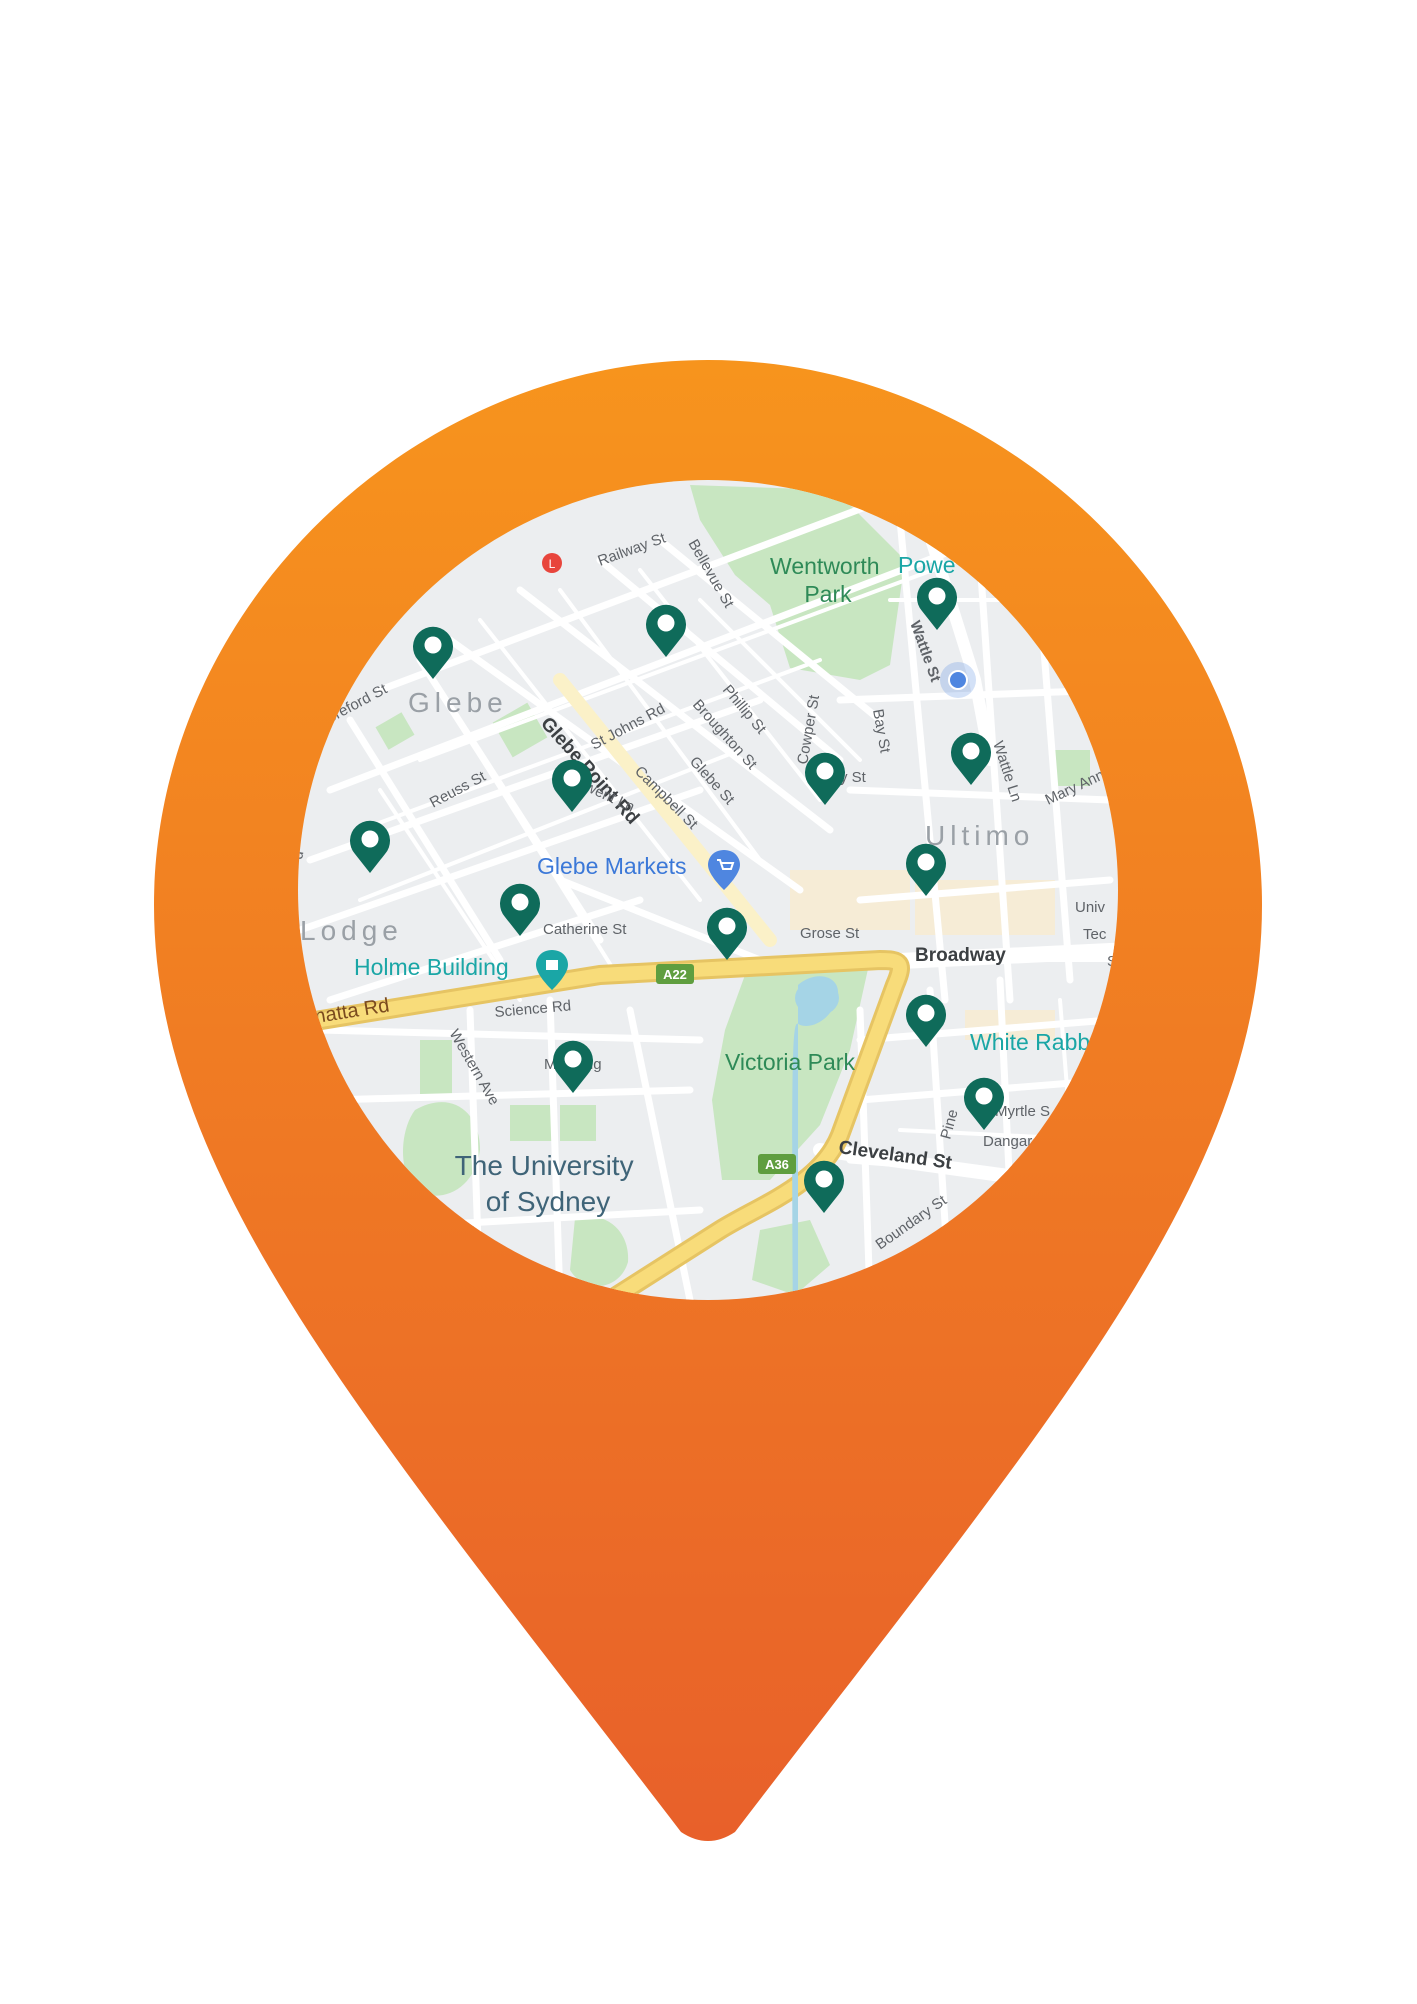  What do you see at coordinates (585, 929) in the screenshot?
I see `label-catherine-st: Catherine St` at bounding box center [585, 929].